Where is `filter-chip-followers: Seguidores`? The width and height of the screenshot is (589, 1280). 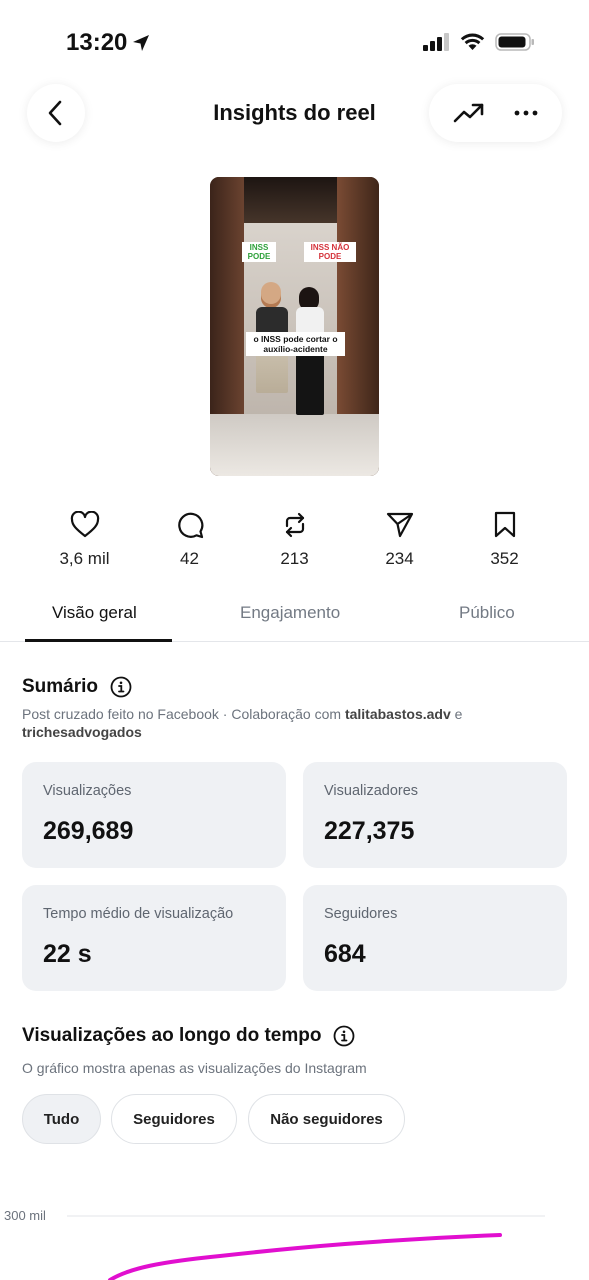
filter-chip-followers: Seguidores is located at coordinates (174, 1119).